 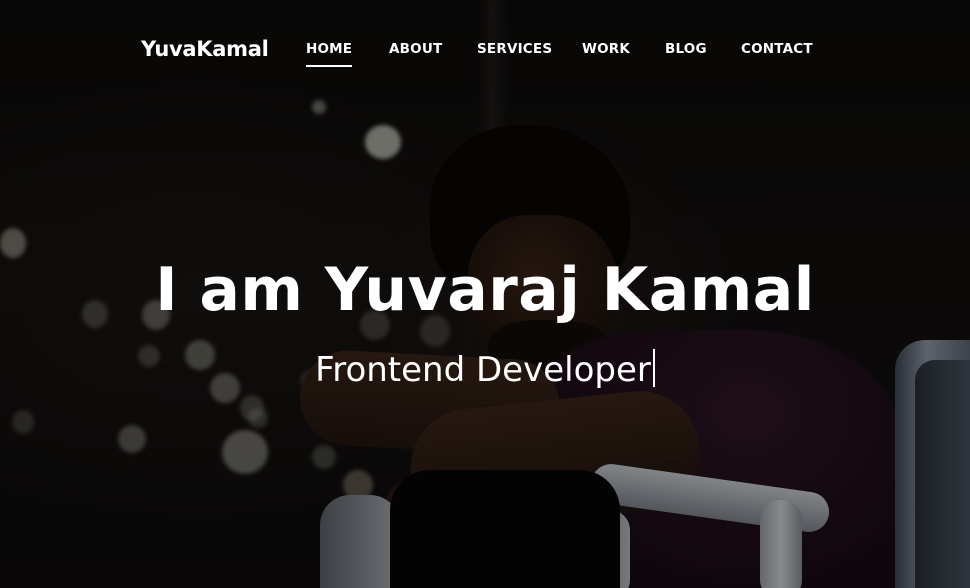 What do you see at coordinates (485, 290) in the screenshot?
I see `hero-title: I am Yuvaraj Kamal` at bounding box center [485, 290].